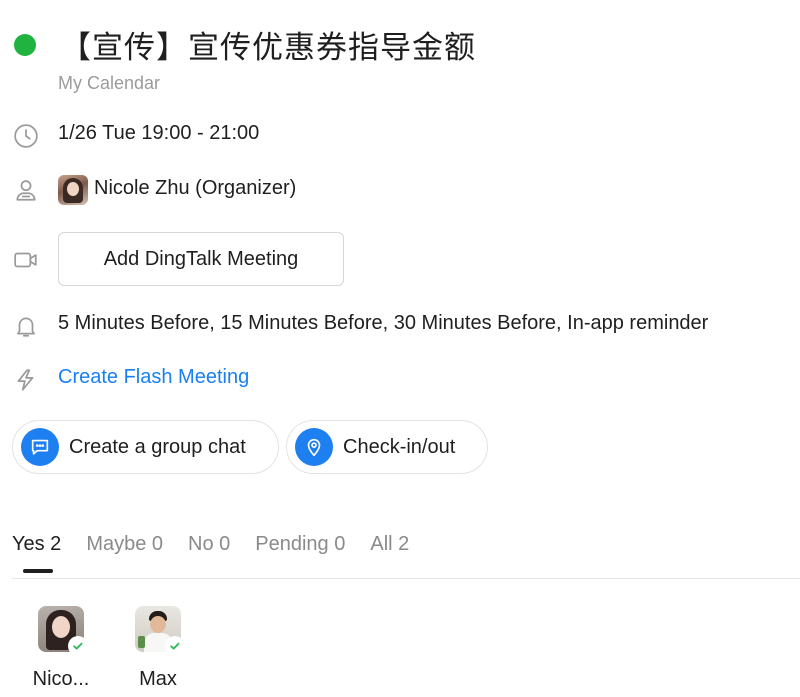  Describe the element at coordinates (406, 578) in the screenshot. I see `tabs-divider` at that location.